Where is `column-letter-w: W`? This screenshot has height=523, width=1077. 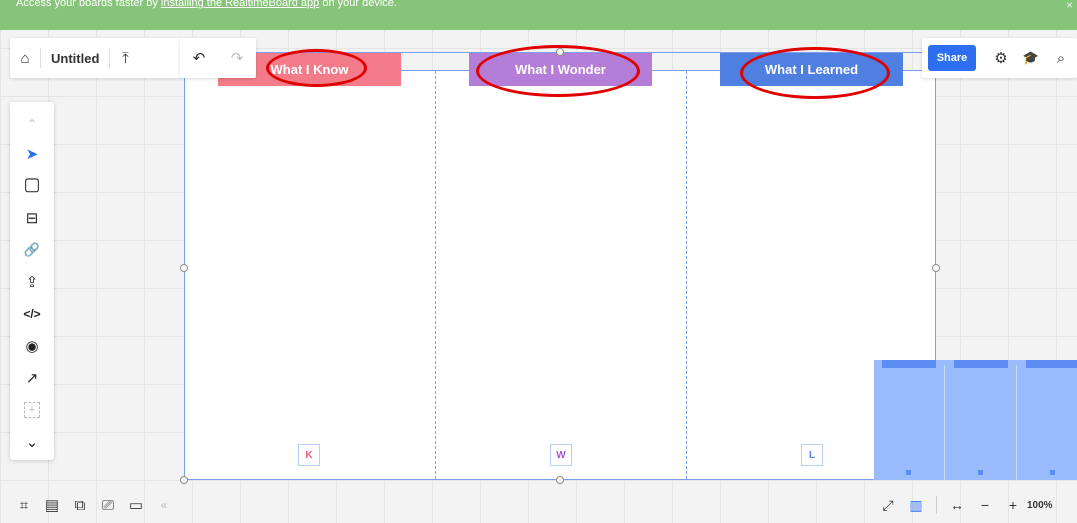 column-letter-w: W is located at coordinates (561, 455).